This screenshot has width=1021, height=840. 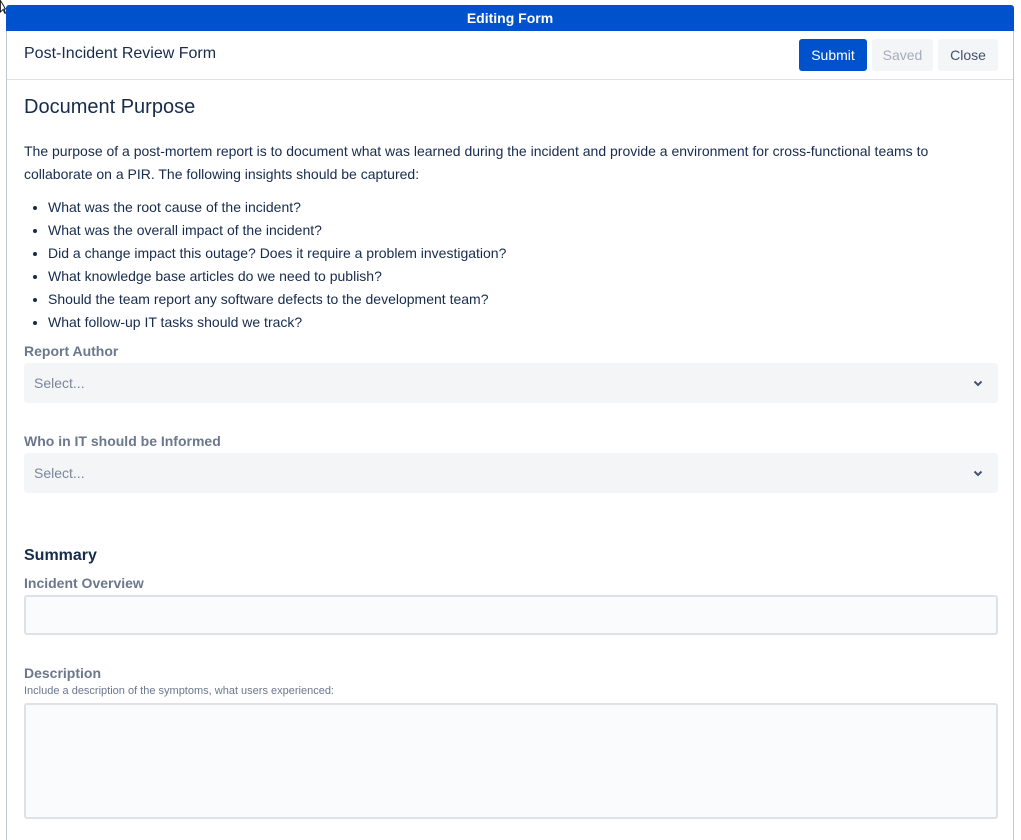 I want to click on incident-overview-label: Incident Overview, so click(x=84, y=583).